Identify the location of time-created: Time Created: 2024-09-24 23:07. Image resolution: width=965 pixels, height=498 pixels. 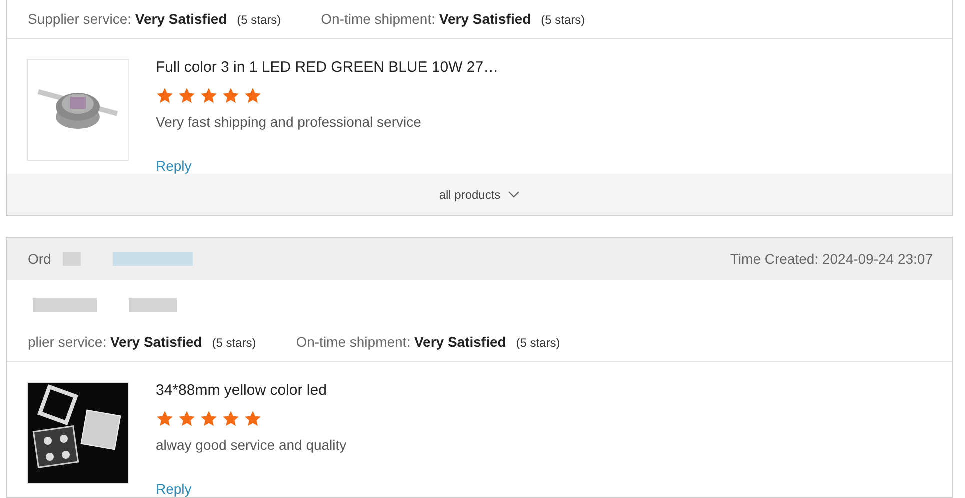
(831, 259).